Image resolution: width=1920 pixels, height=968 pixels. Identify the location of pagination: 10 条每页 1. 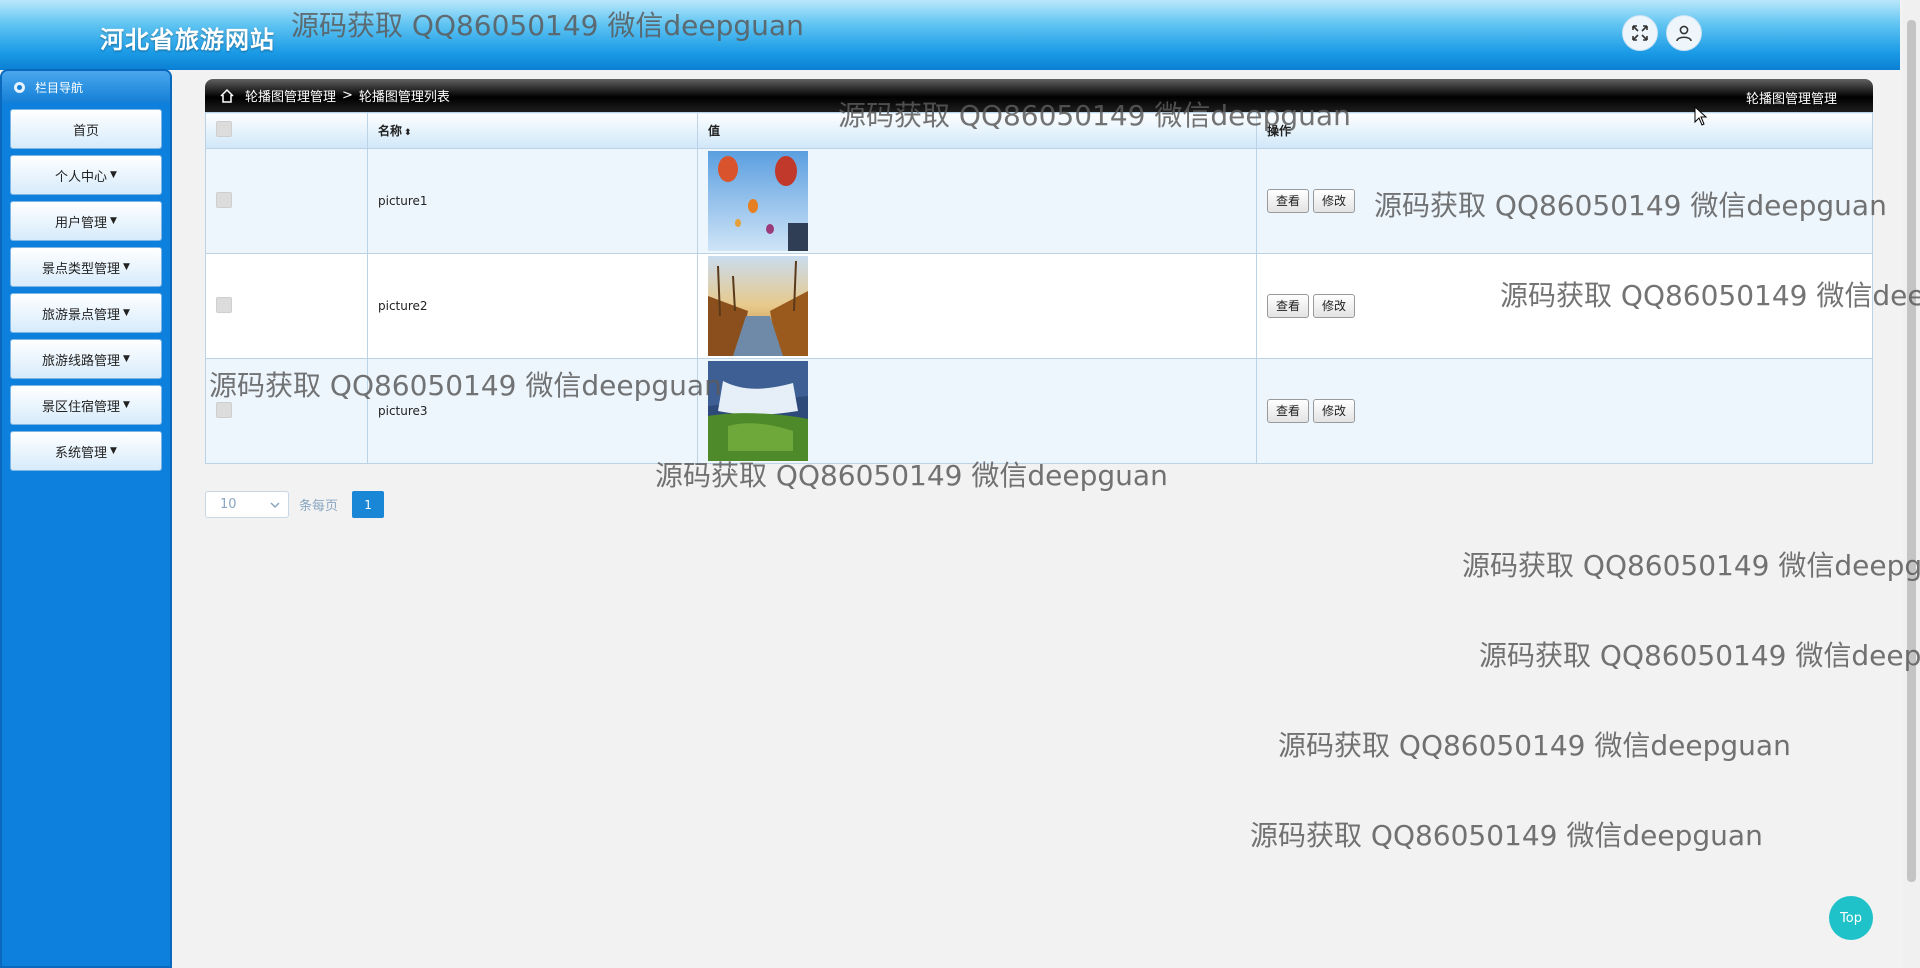
(295, 504).